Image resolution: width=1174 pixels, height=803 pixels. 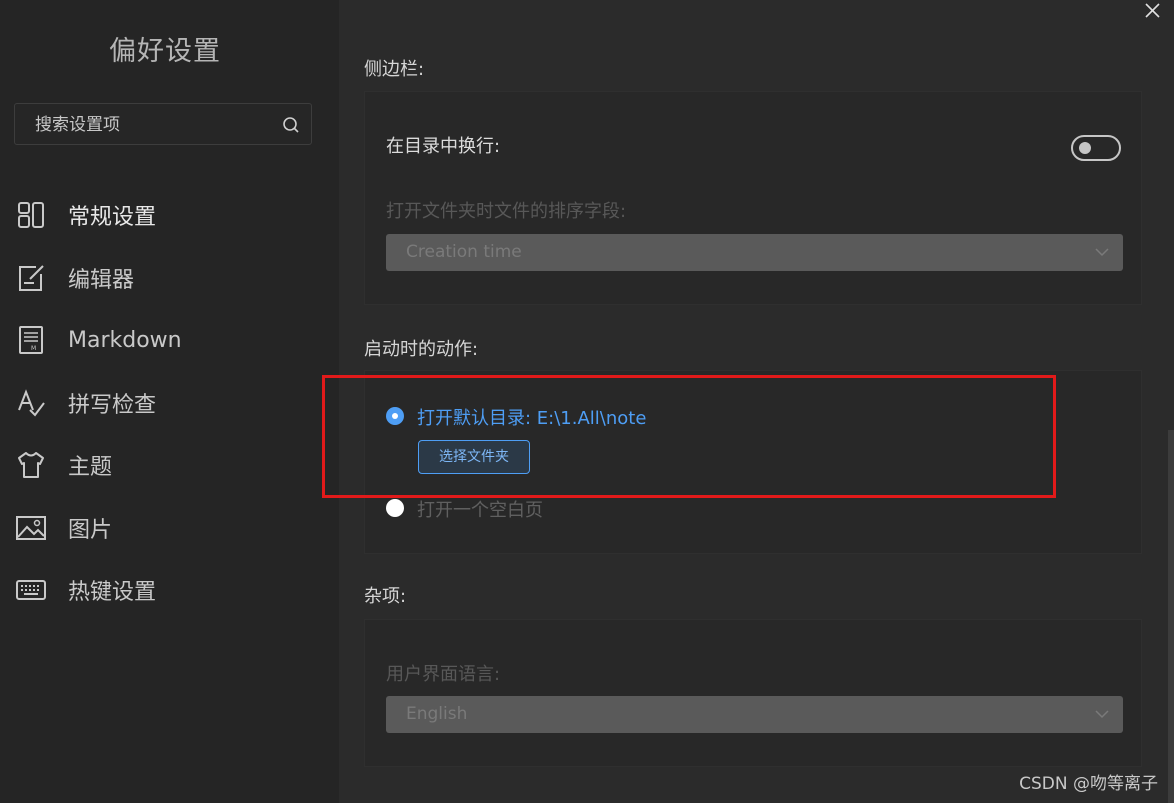 What do you see at coordinates (125, 340) in the screenshot?
I see `sidebar-item-label: Markdown` at bounding box center [125, 340].